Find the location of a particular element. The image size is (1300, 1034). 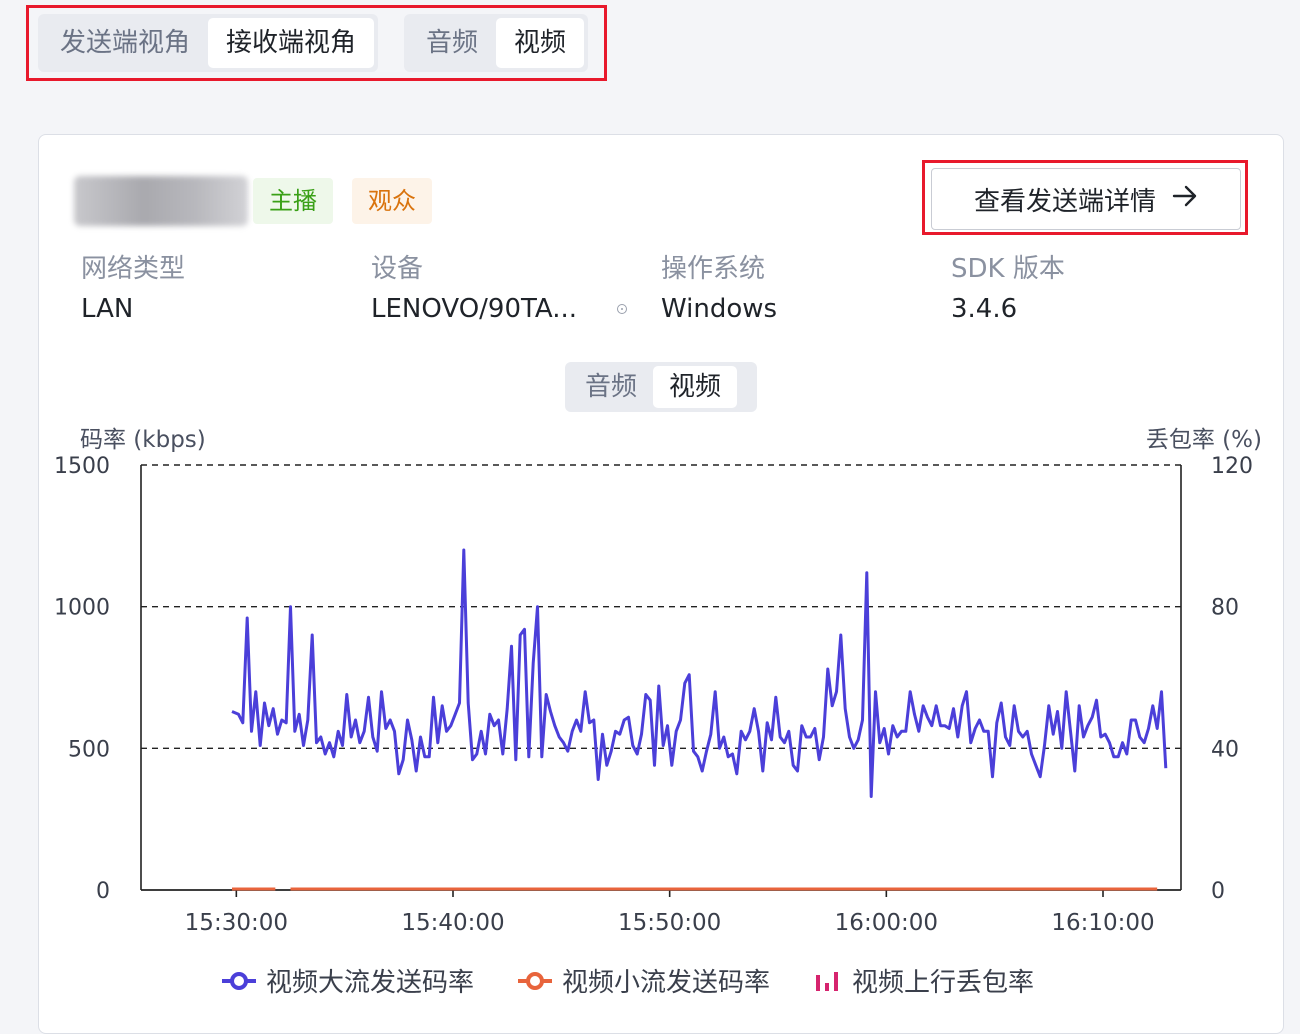

legend-item-loss: 视频上行丢包率 is located at coordinates (924, 980).